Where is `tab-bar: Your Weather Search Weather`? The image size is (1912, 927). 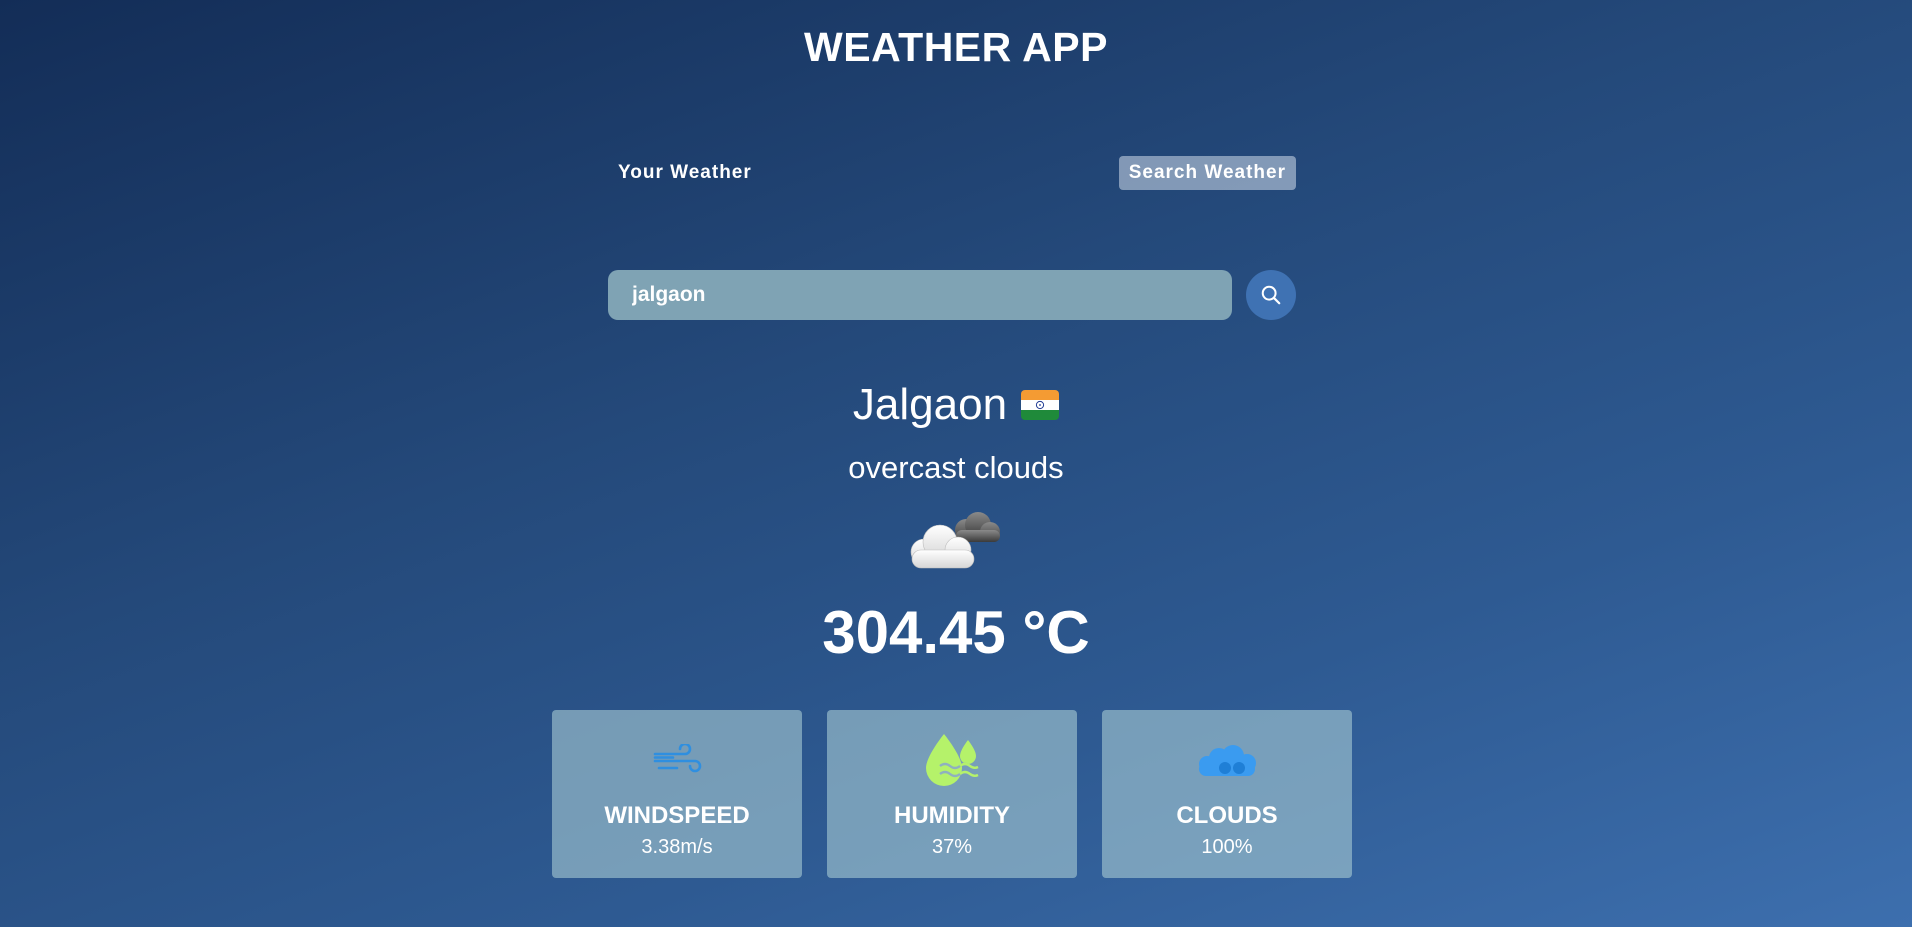 tab-bar: Your Weather Search Weather is located at coordinates (952, 173).